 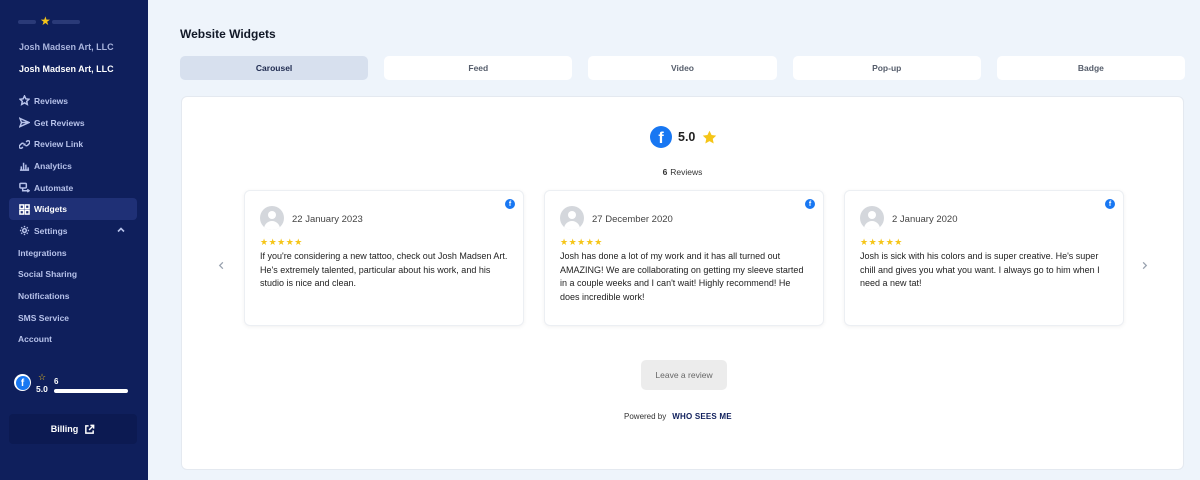 What do you see at coordinates (24, 231) in the screenshot?
I see `gear-icon` at bounding box center [24, 231].